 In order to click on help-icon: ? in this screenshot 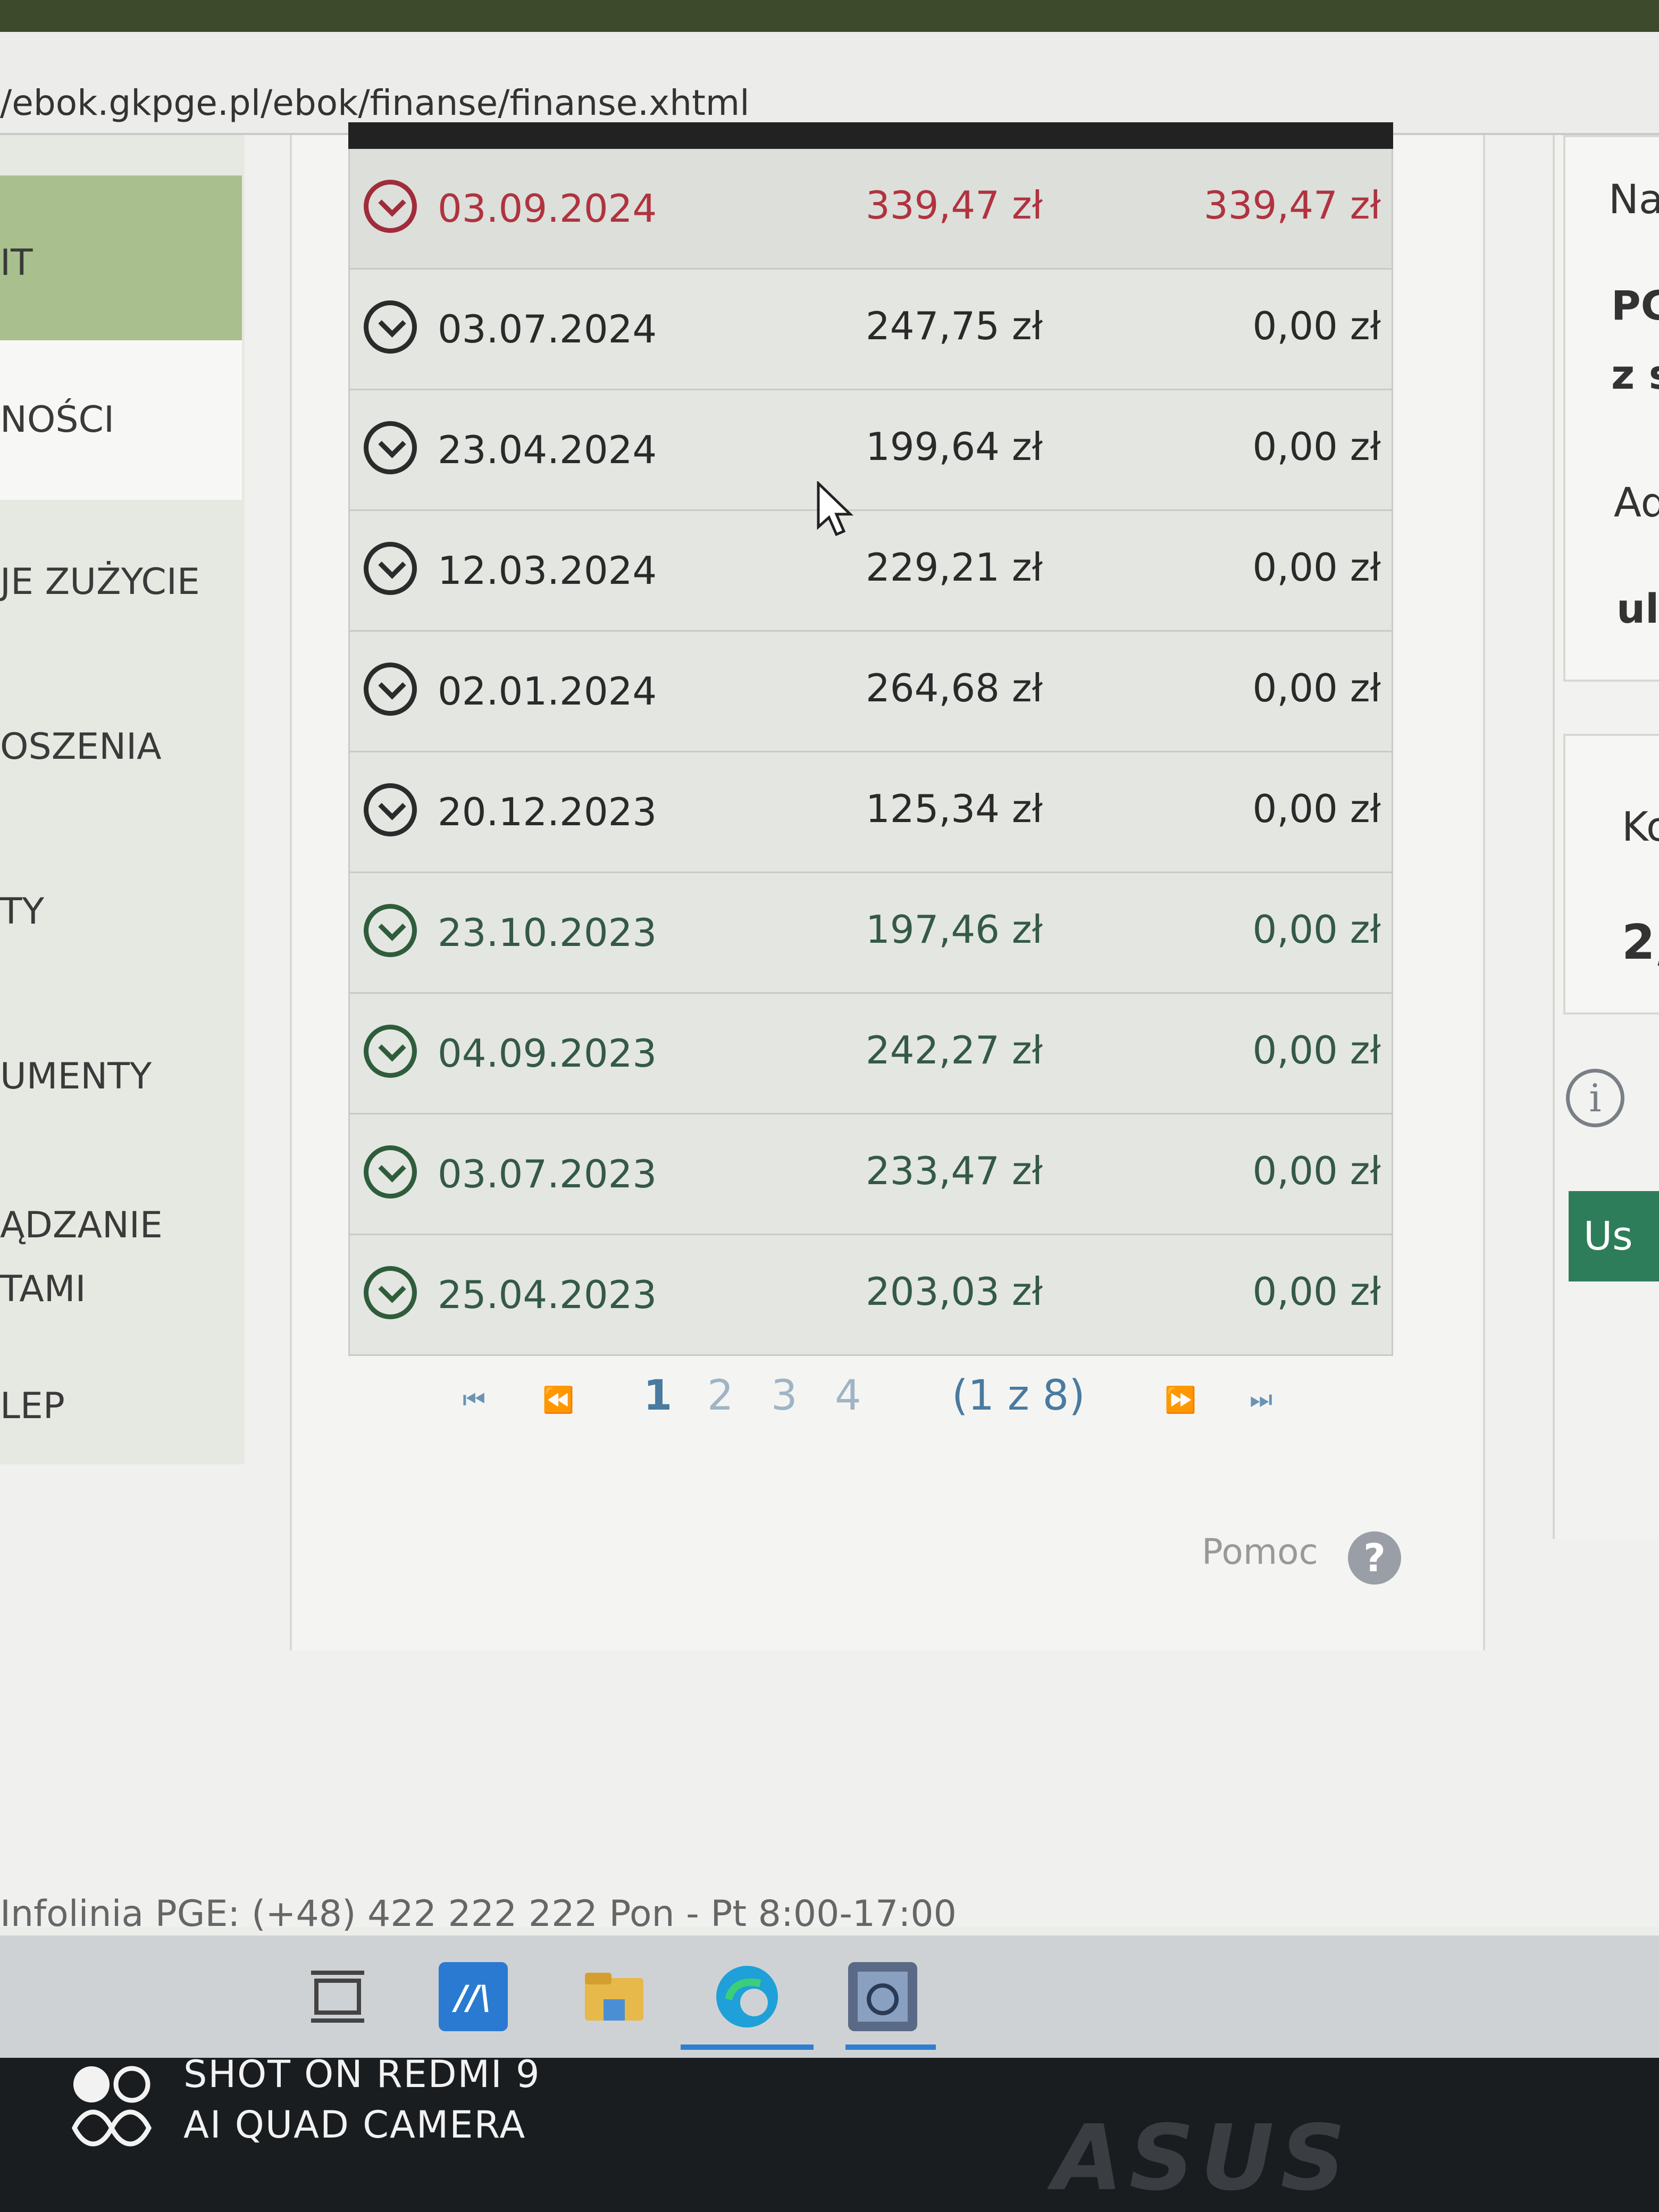, I will do `click(1374, 1558)`.